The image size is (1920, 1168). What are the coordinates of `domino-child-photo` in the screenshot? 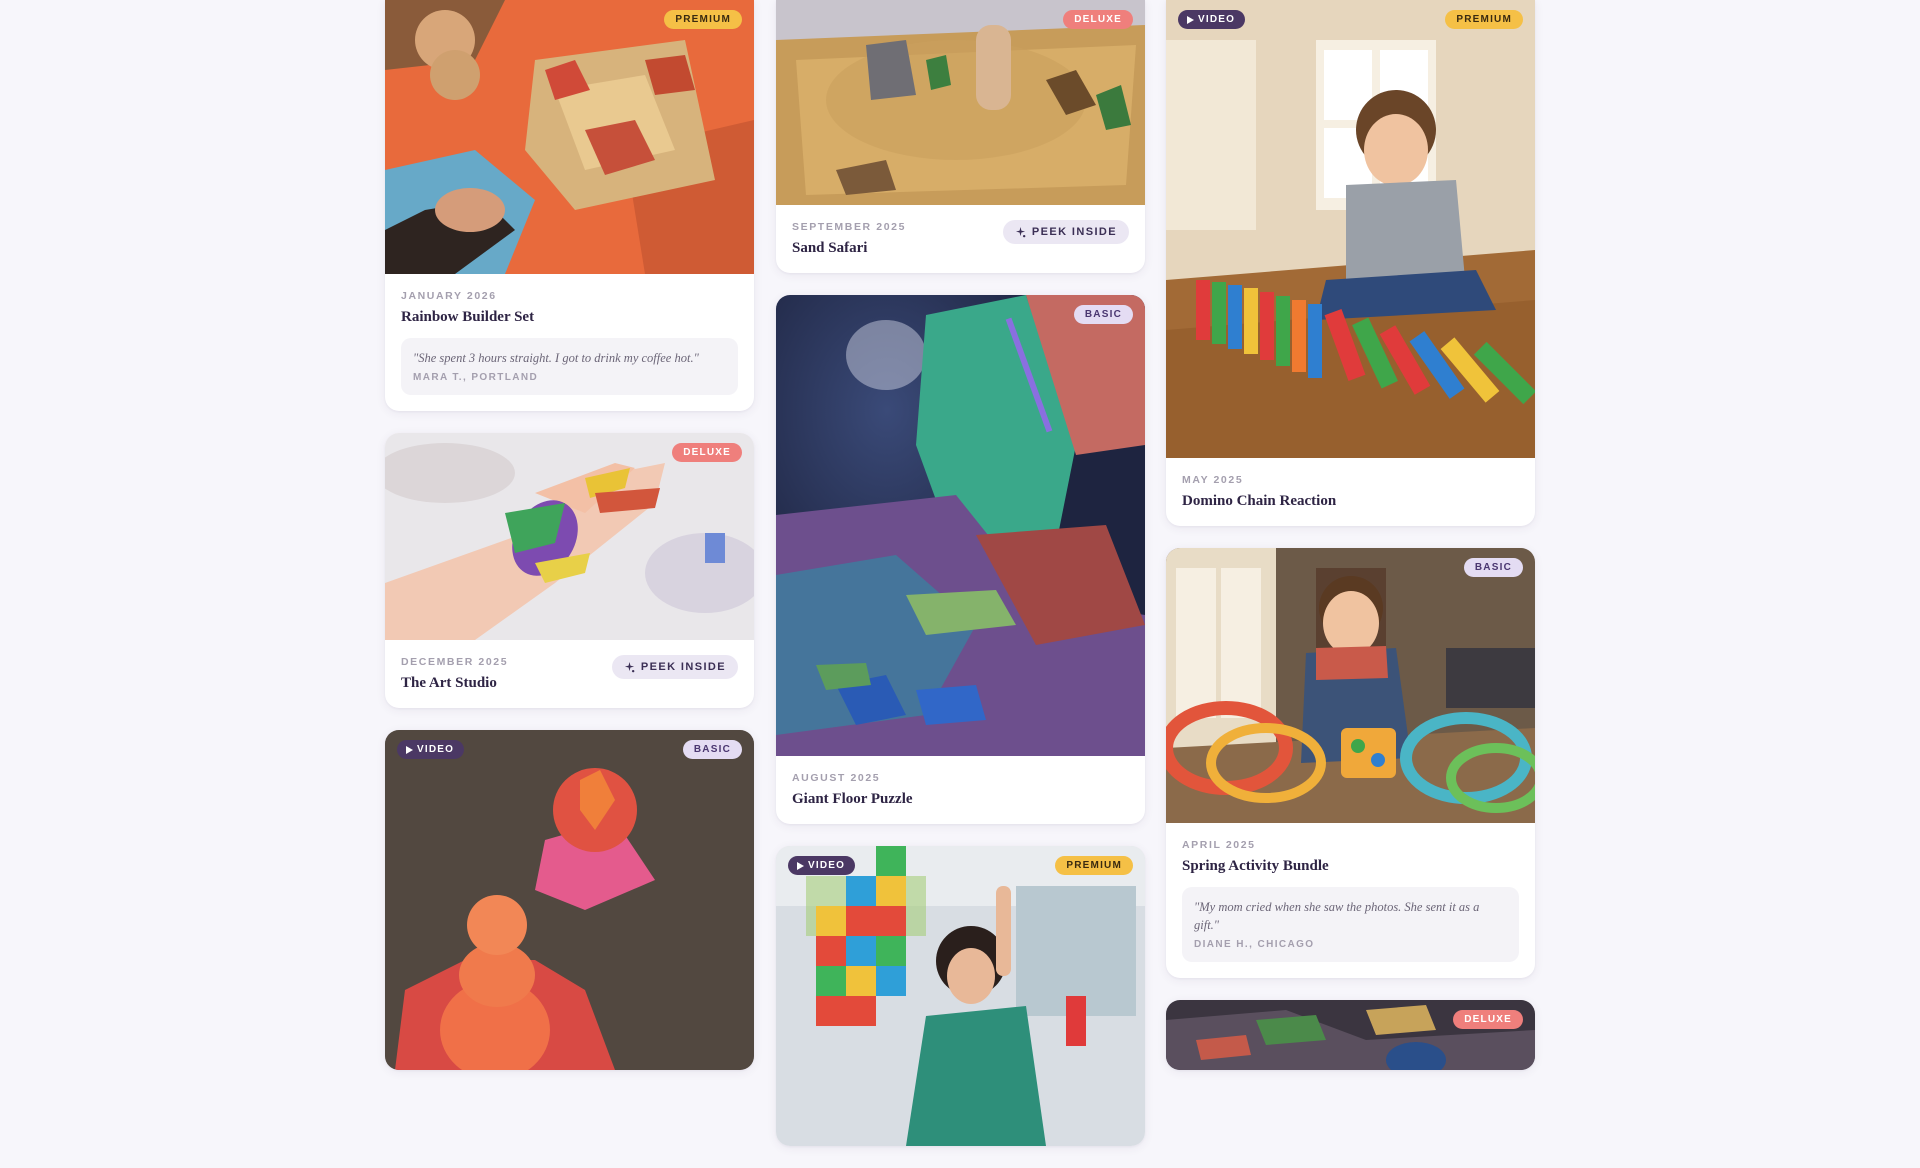 It's located at (1350, 229).